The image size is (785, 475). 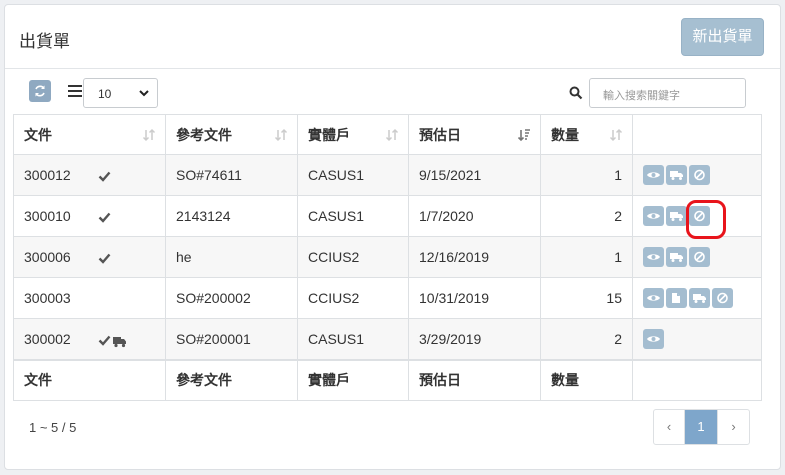 What do you see at coordinates (231, 134) in the screenshot?
I see `column-header-ref: 參考文件` at bounding box center [231, 134].